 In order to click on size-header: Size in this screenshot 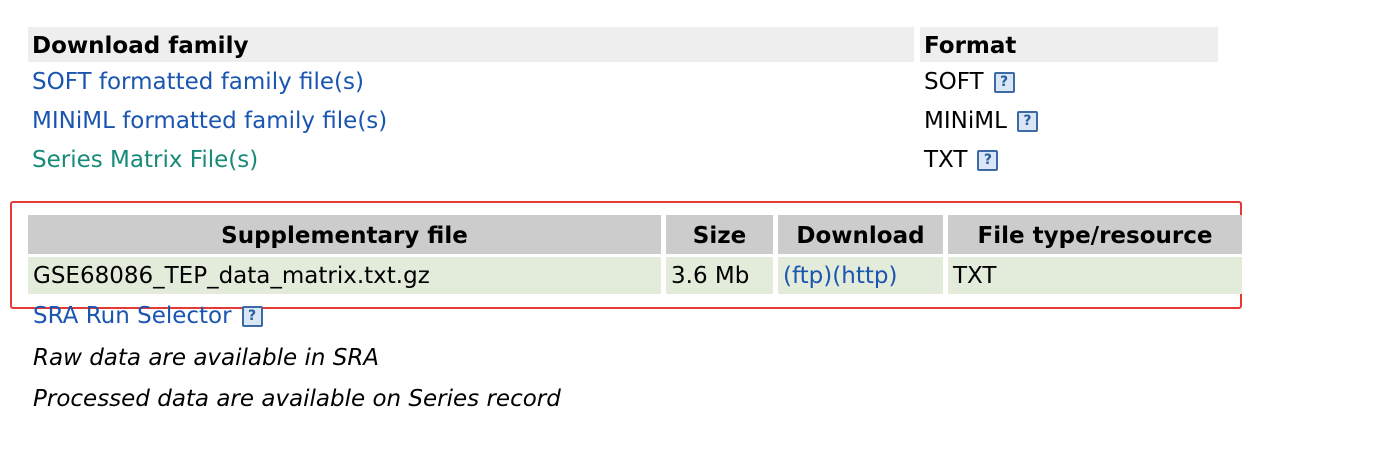, I will do `click(719, 234)`.